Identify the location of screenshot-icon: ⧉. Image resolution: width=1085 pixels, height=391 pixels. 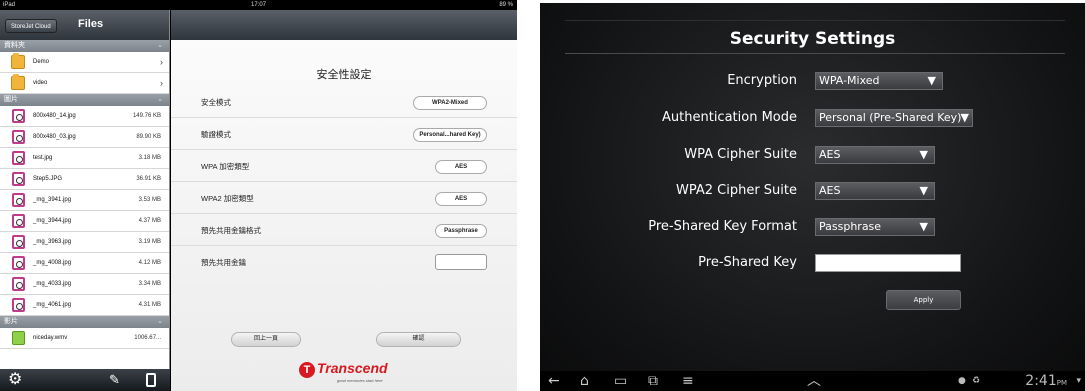
(653, 381).